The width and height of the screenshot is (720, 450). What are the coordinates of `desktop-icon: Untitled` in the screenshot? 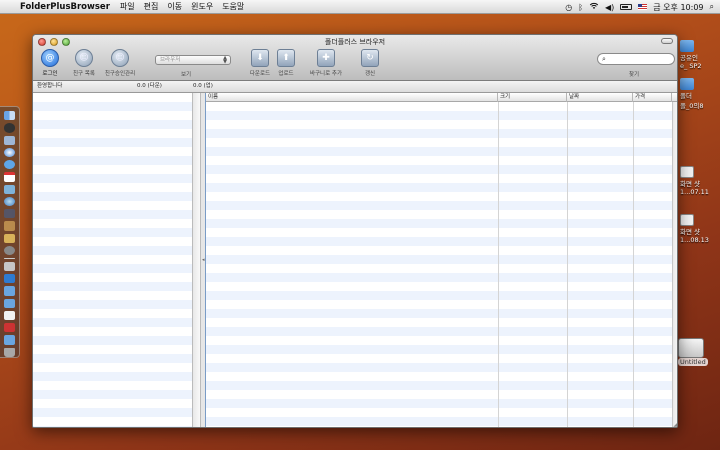 It's located at (693, 352).